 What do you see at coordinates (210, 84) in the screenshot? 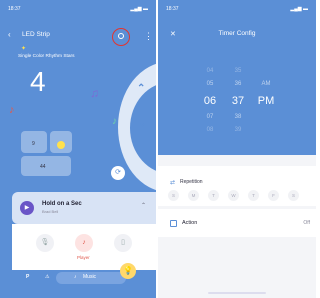
I see `hour-option: 05` at bounding box center [210, 84].